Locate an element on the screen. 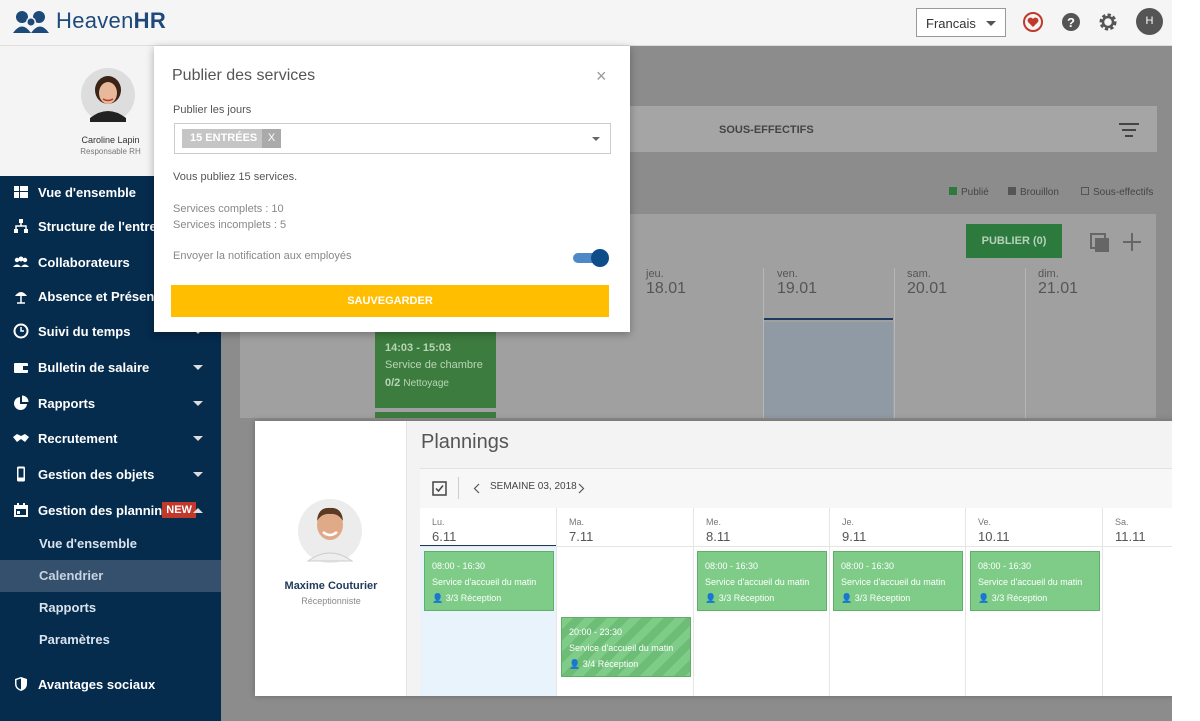 The height and width of the screenshot is (721, 1200). nav-plannings: Gestion des plannin NEW is located at coordinates (110, 510).